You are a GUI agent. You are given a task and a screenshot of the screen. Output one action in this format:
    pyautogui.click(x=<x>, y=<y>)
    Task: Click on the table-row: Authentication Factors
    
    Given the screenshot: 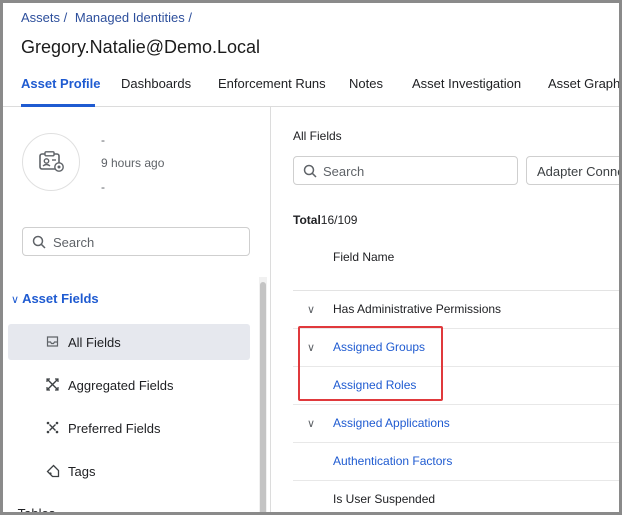 What is the action you would take?
    pyautogui.click(x=456, y=462)
    